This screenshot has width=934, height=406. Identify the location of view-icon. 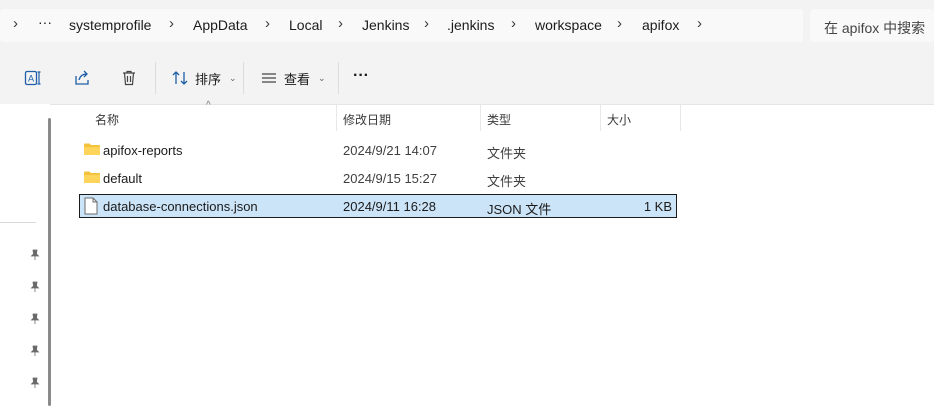
(269, 78).